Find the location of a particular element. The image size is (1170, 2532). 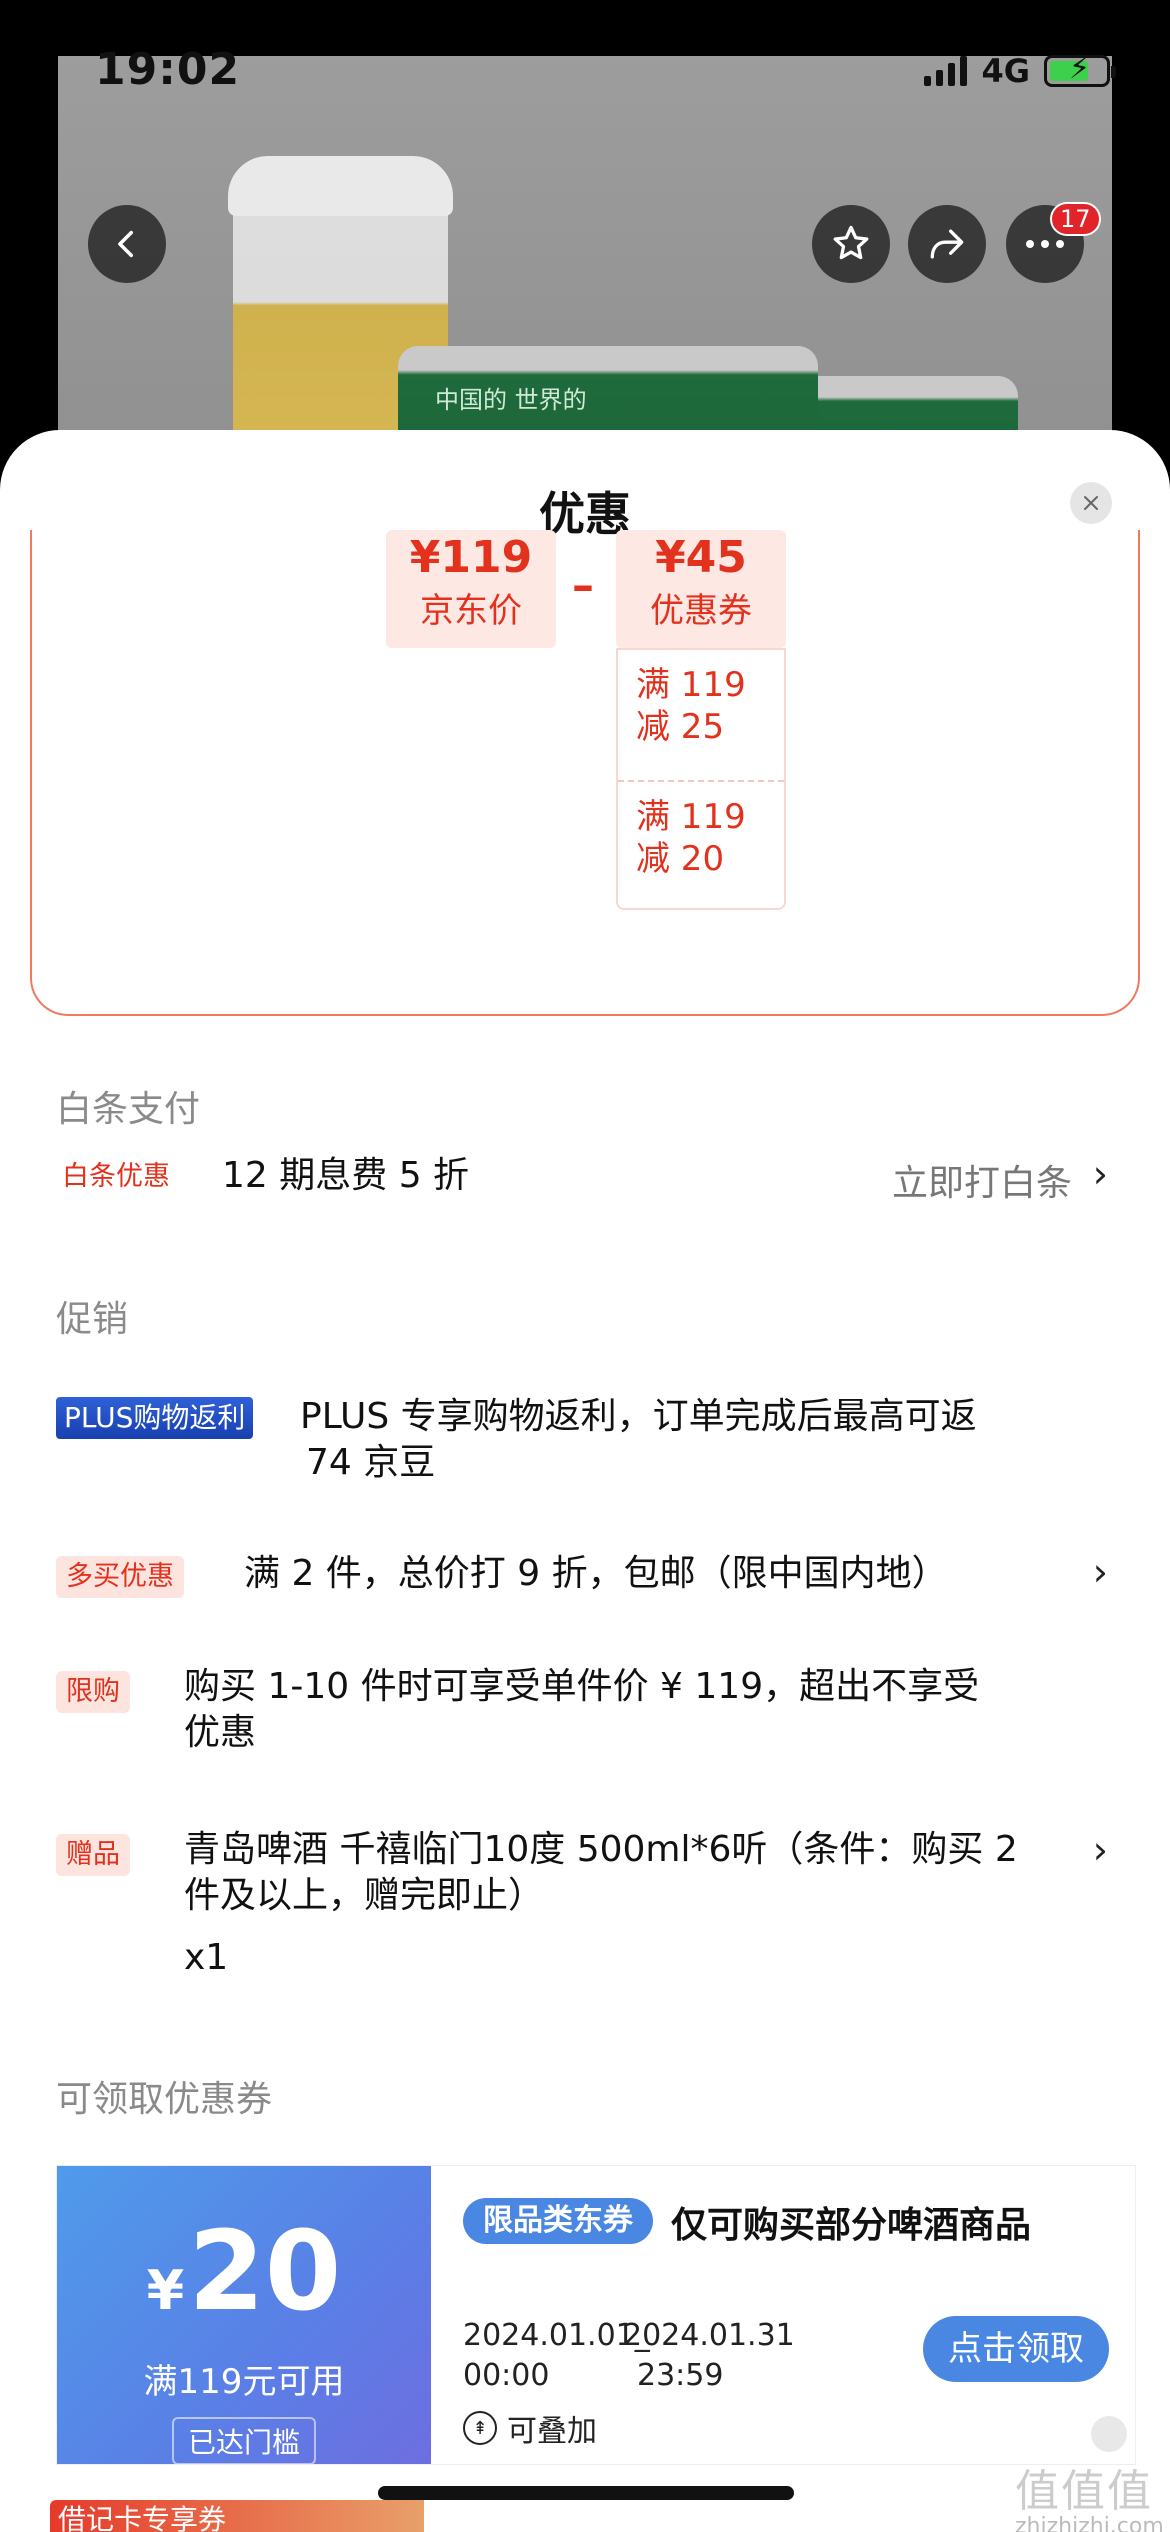

favorite-button is located at coordinates (851, 244).